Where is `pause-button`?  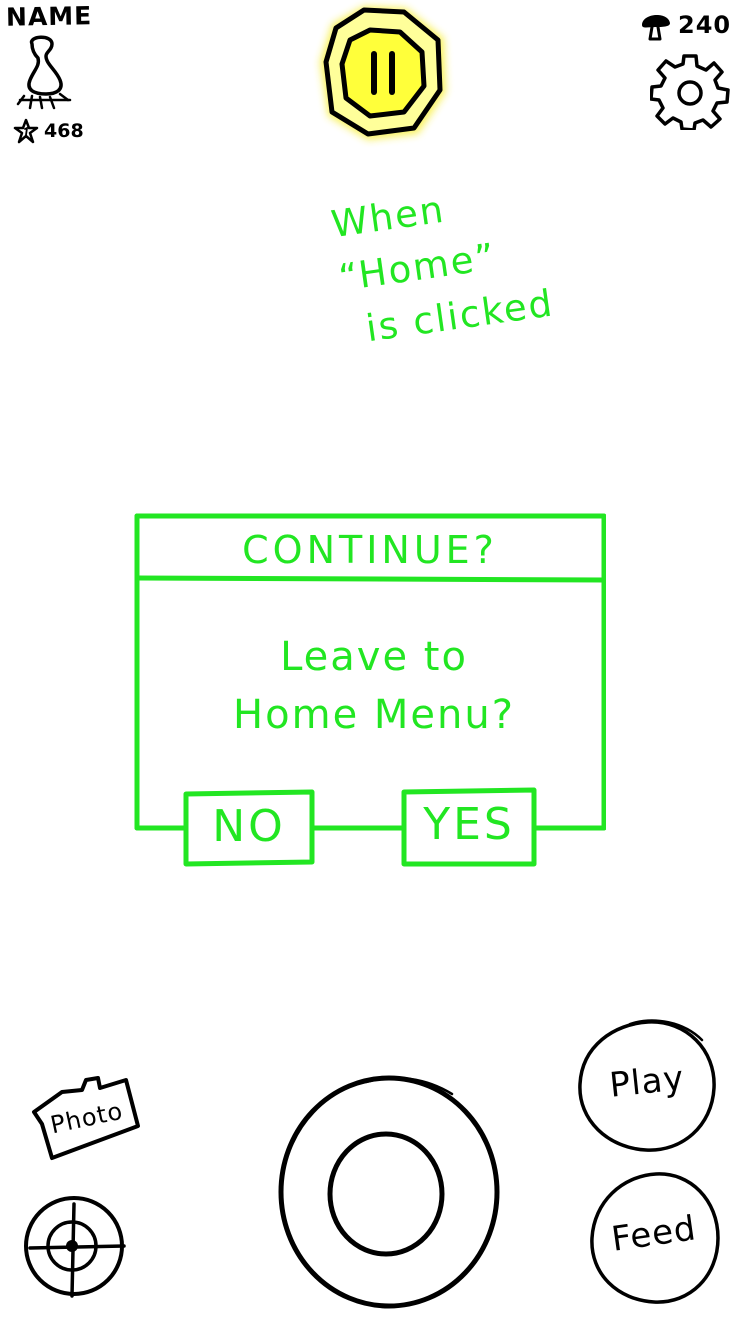
pause-button is located at coordinates (383, 75).